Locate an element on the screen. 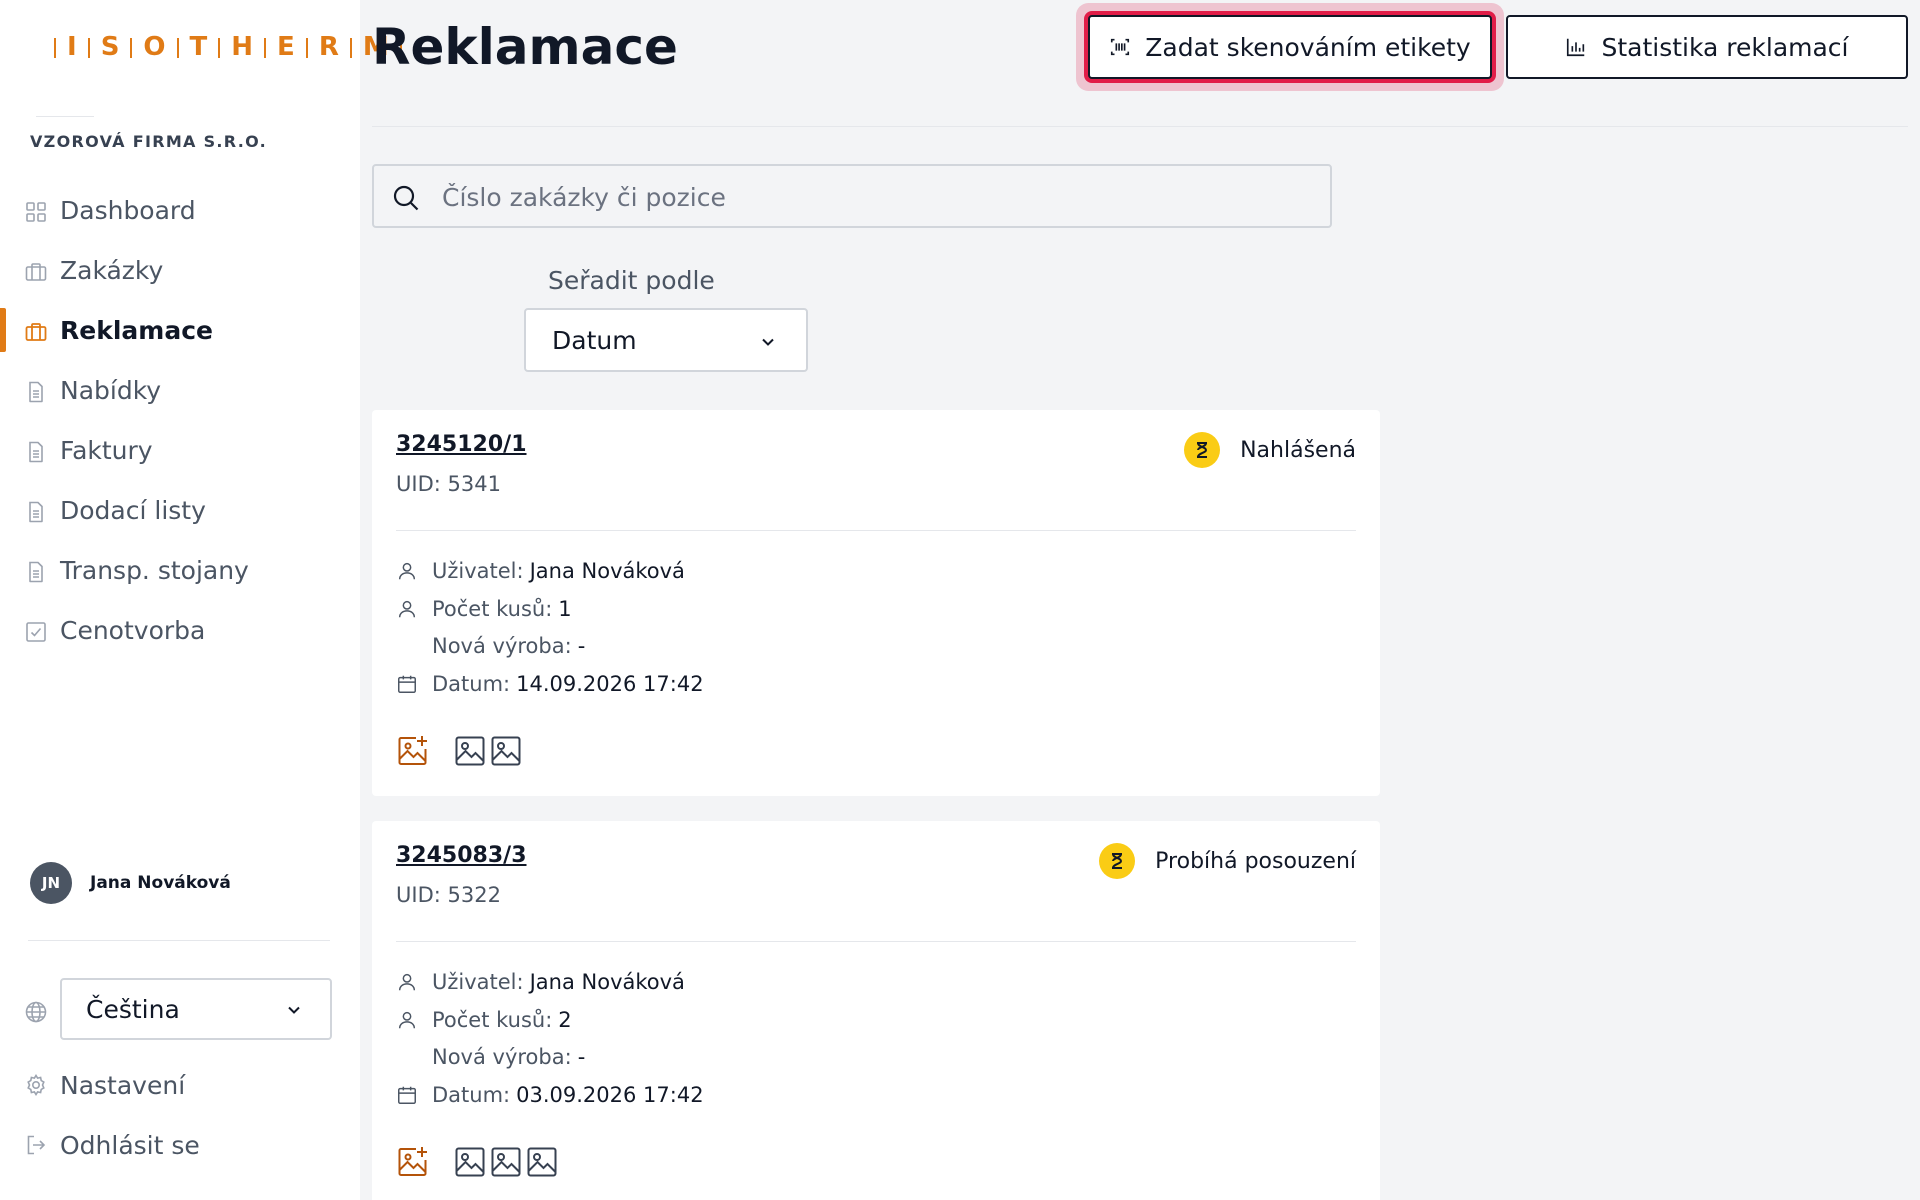  claim-pieces-row: Počet kusů: 2 is located at coordinates (484, 1020).